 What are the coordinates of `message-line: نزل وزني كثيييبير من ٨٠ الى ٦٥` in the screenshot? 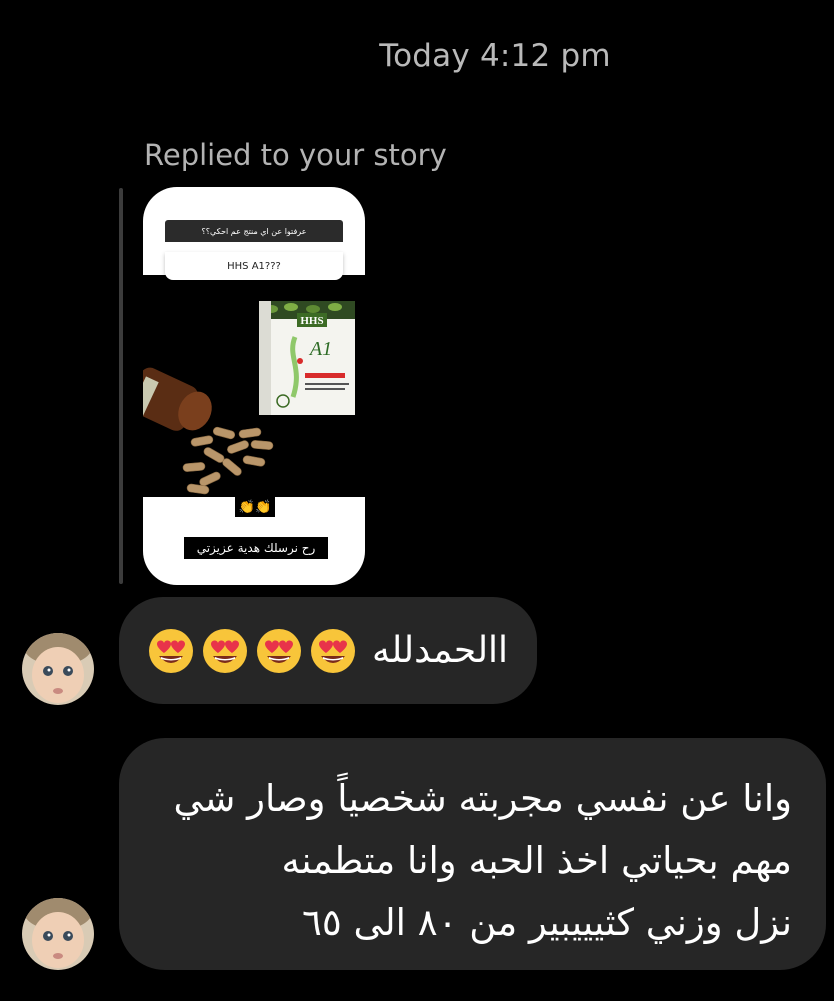 It's located at (547, 922).